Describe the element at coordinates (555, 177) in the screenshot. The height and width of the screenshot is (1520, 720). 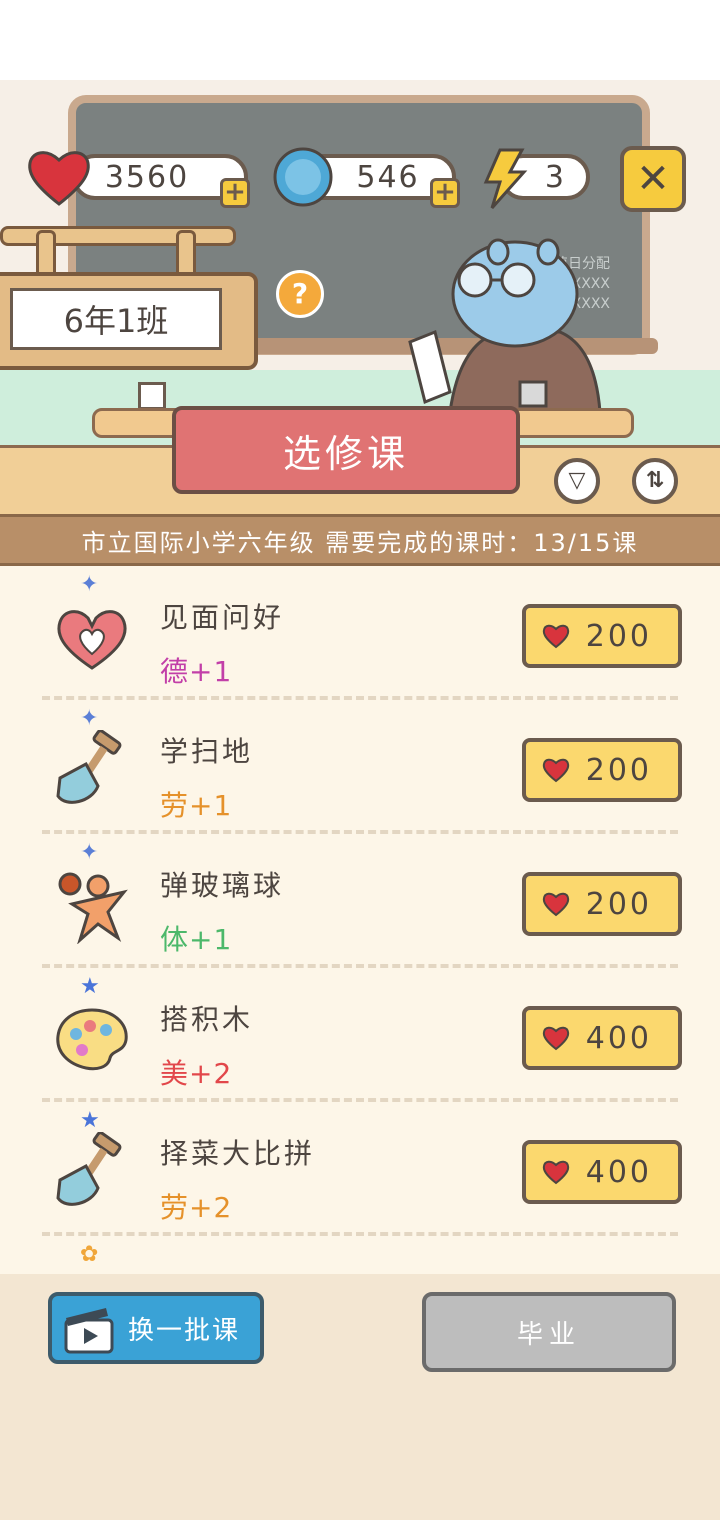
I see `energy-value: 3` at that location.